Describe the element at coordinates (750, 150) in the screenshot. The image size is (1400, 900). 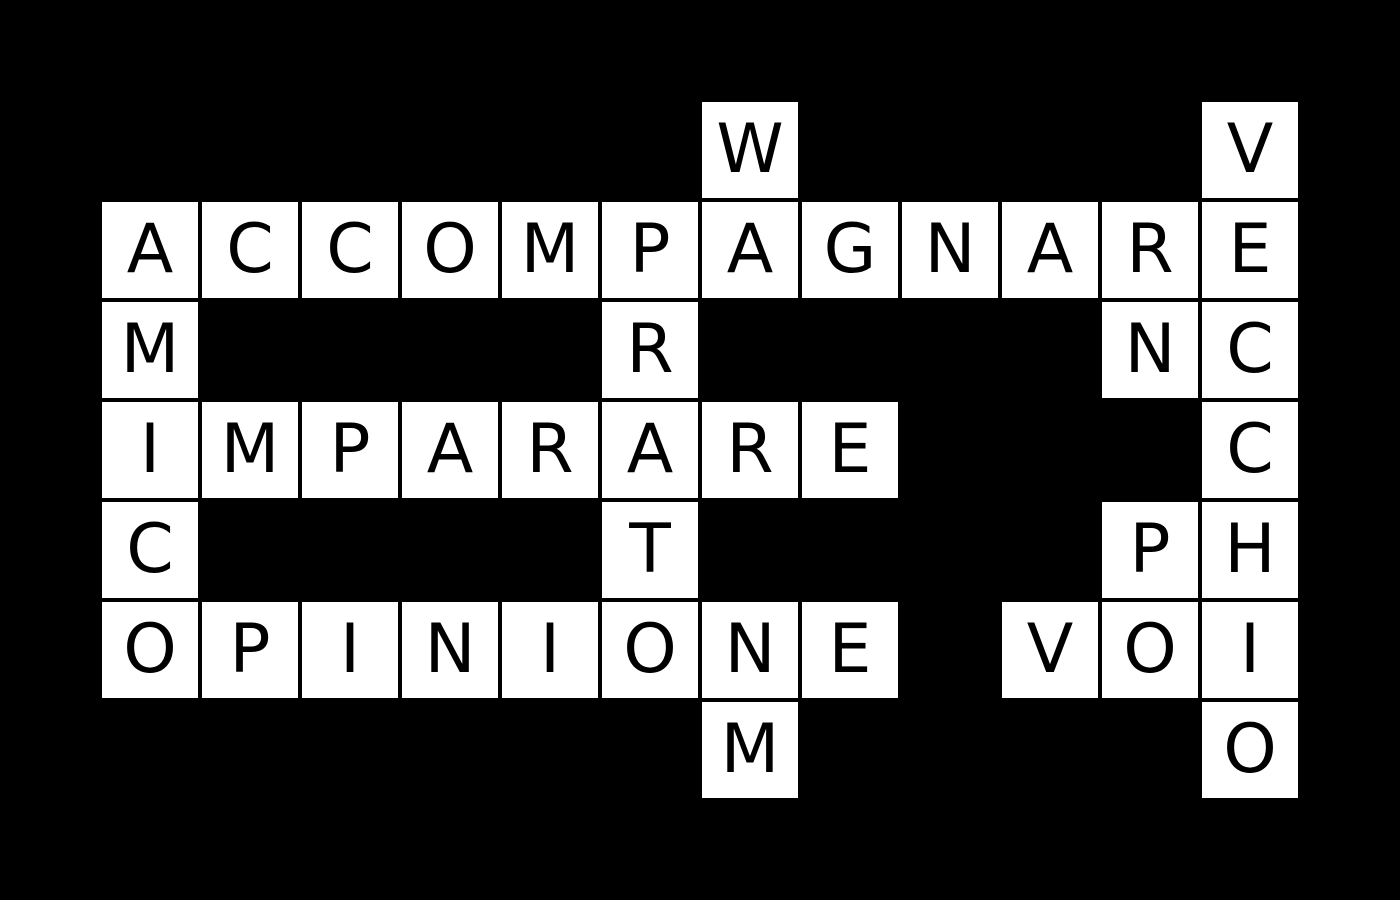
I see `crossword-cell: W` at that location.